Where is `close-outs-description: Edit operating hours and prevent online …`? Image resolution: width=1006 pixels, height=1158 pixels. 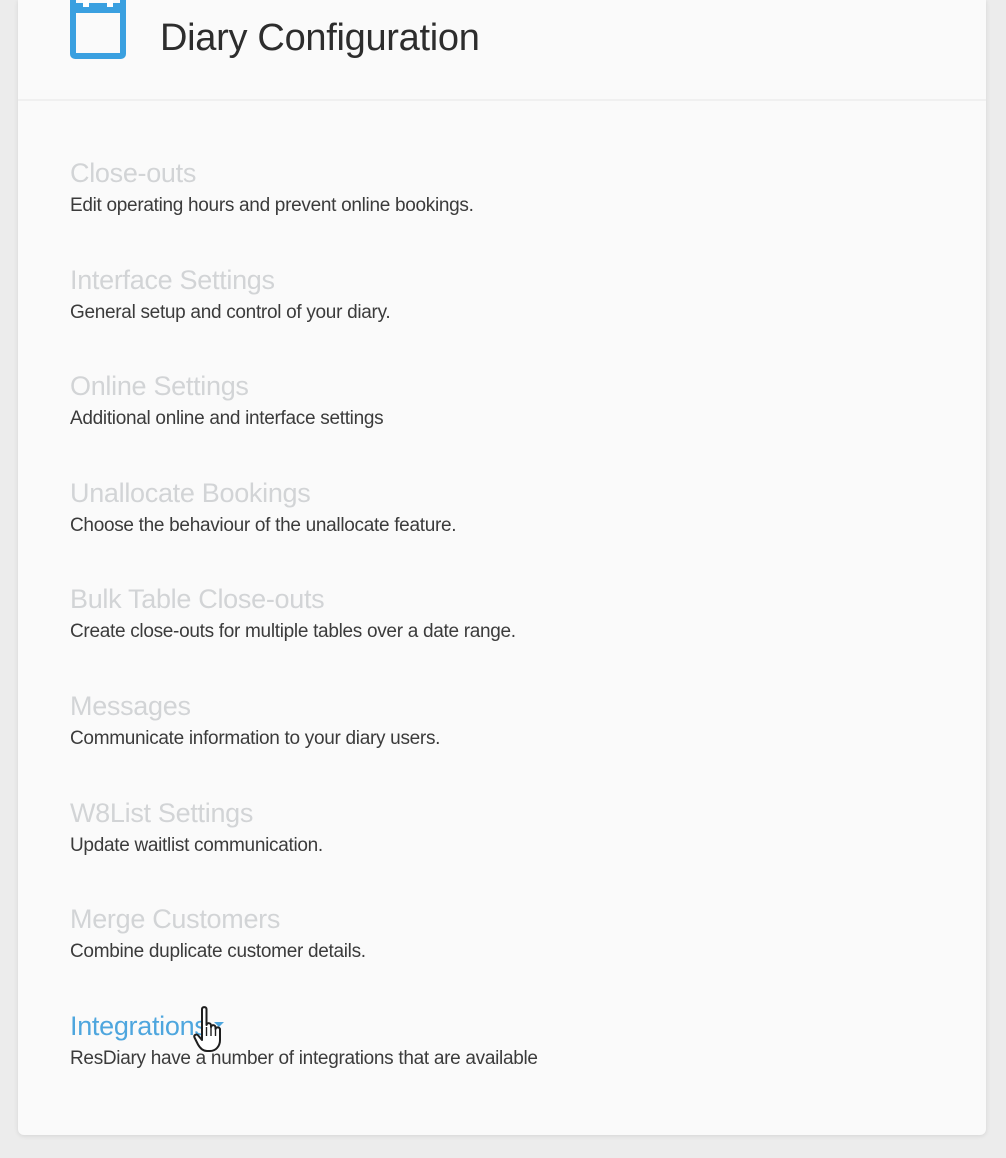
close-outs-description: Edit operating hours and prevent online … is located at coordinates (272, 205).